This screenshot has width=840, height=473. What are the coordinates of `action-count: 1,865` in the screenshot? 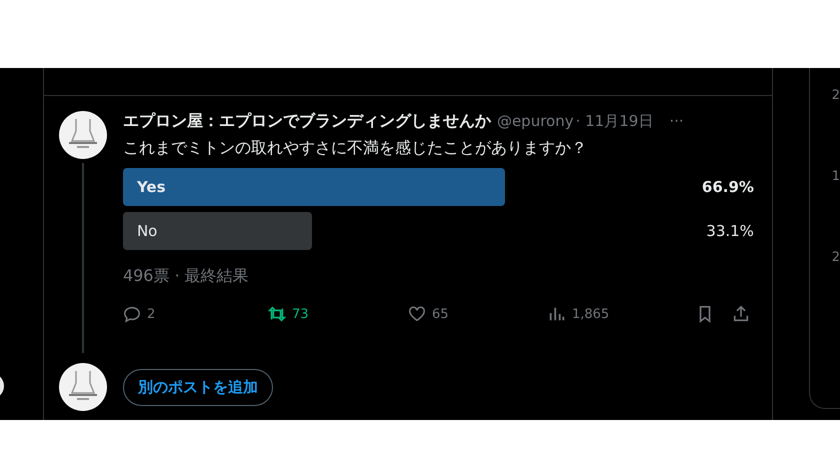 It's located at (591, 314).